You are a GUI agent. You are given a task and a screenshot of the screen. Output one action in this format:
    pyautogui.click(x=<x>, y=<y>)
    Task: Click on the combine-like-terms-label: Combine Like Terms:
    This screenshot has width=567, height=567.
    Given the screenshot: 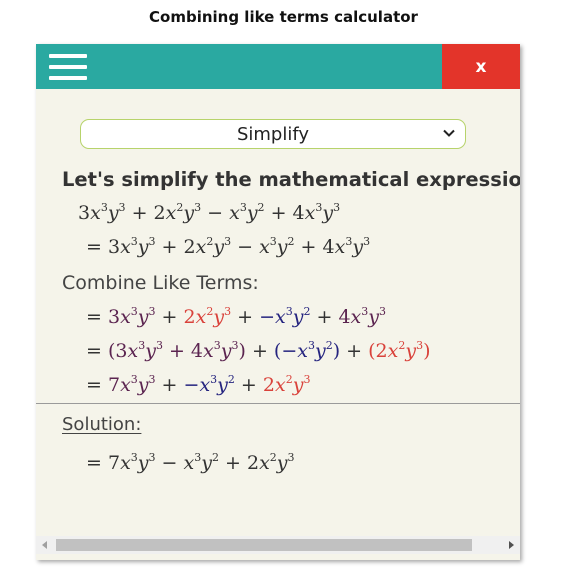 What is the action you would take?
    pyautogui.click(x=160, y=283)
    